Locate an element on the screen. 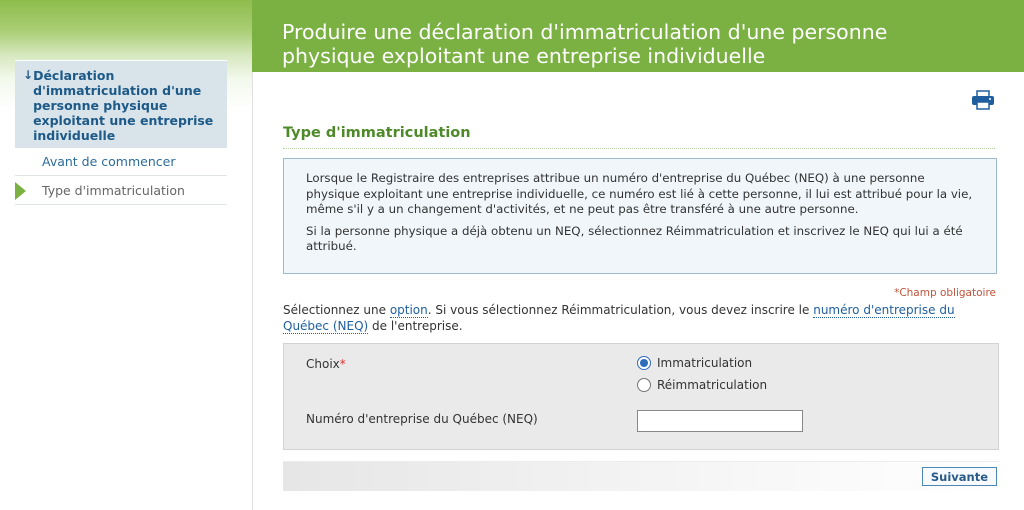 The width and height of the screenshot is (1024, 510). radio-reimmatriculation: Réimmatriculation is located at coordinates (702, 385).